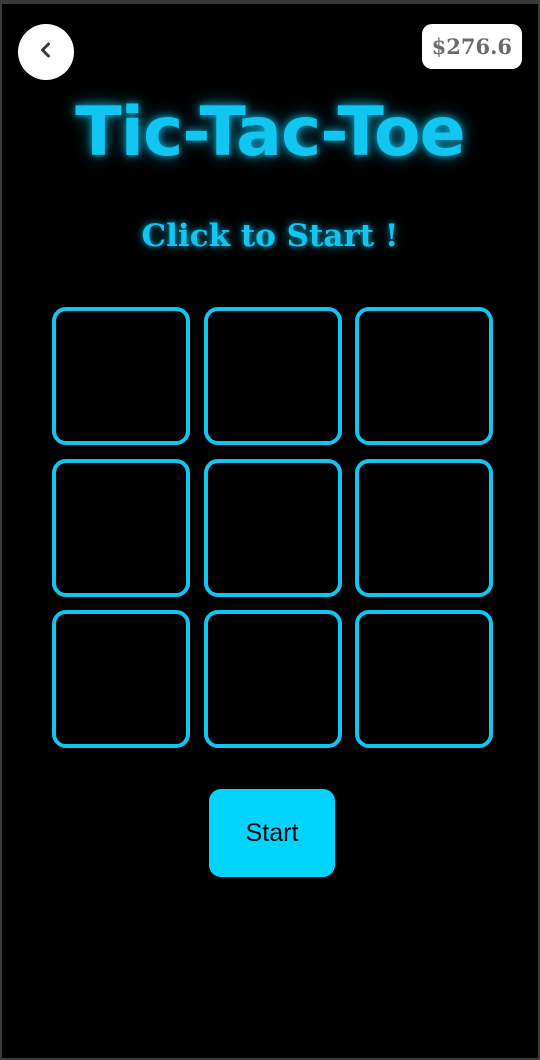  I want to click on back-button, so click(46, 52).